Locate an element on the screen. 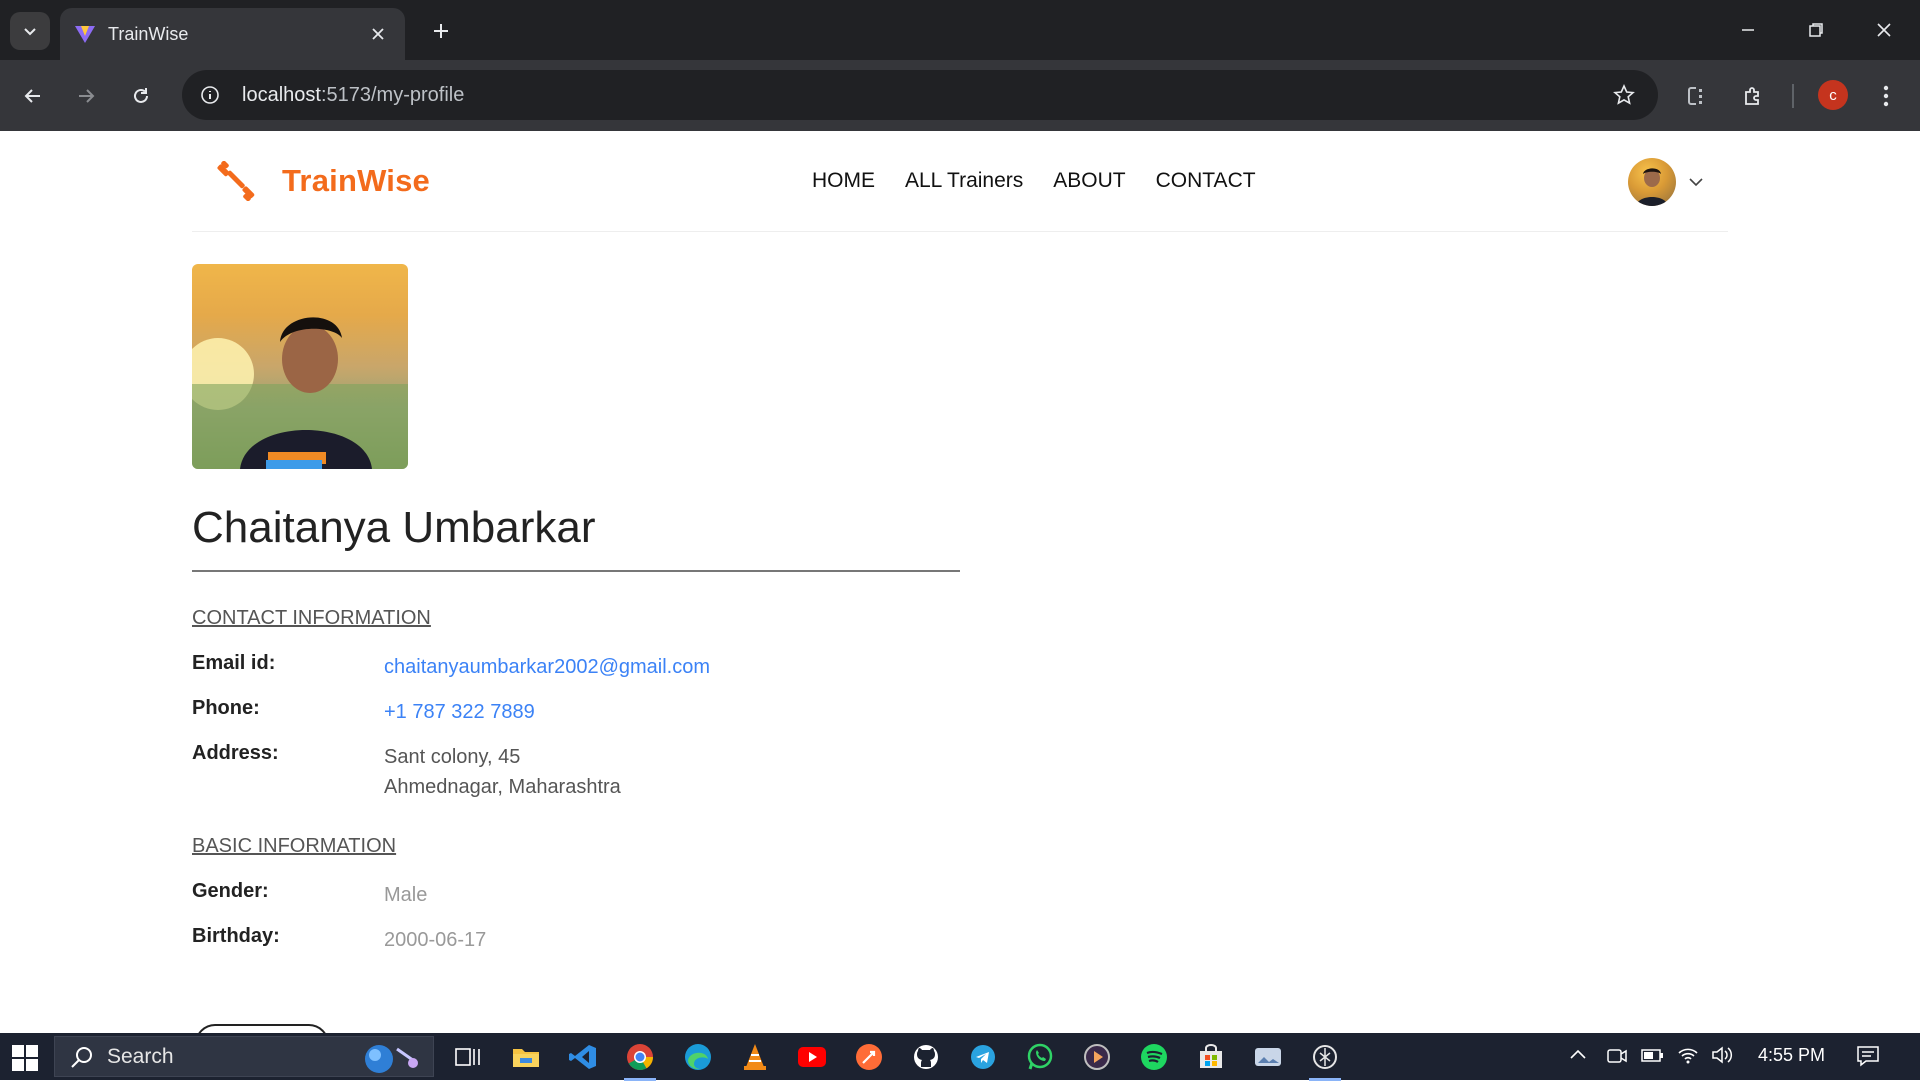  basic-information-title: BASIC INFORMATION is located at coordinates (294, 846).